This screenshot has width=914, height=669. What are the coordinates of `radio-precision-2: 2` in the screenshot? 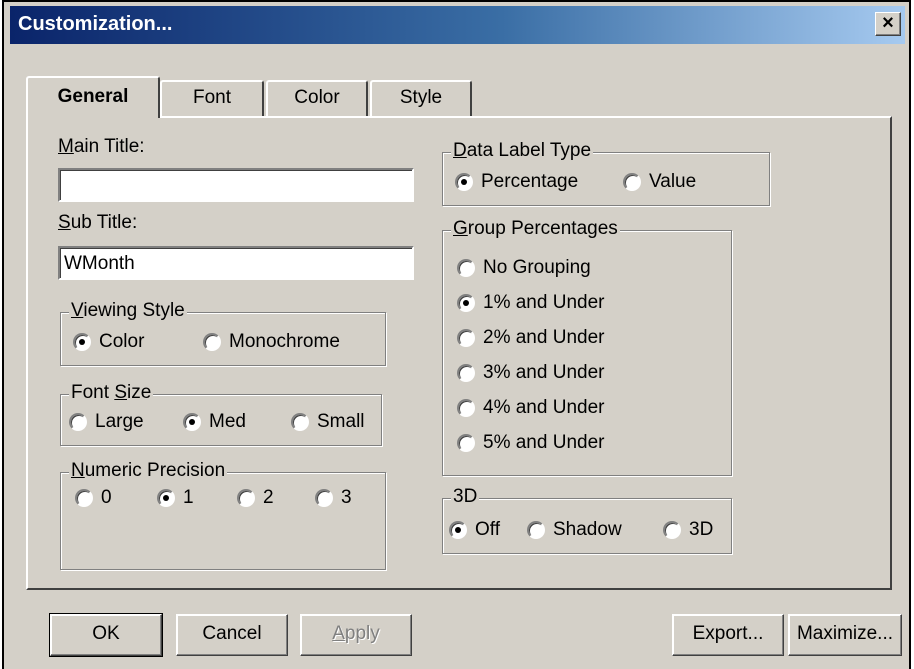 It's located at (255, 498).